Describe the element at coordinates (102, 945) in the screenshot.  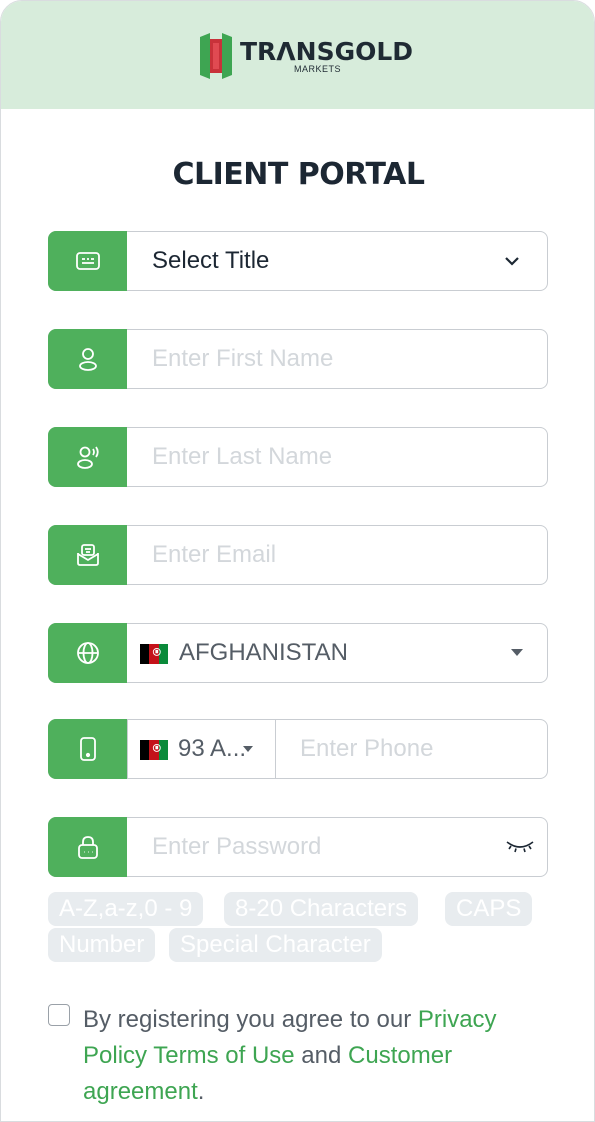
I see `password-rule-chip: Number` at that location.